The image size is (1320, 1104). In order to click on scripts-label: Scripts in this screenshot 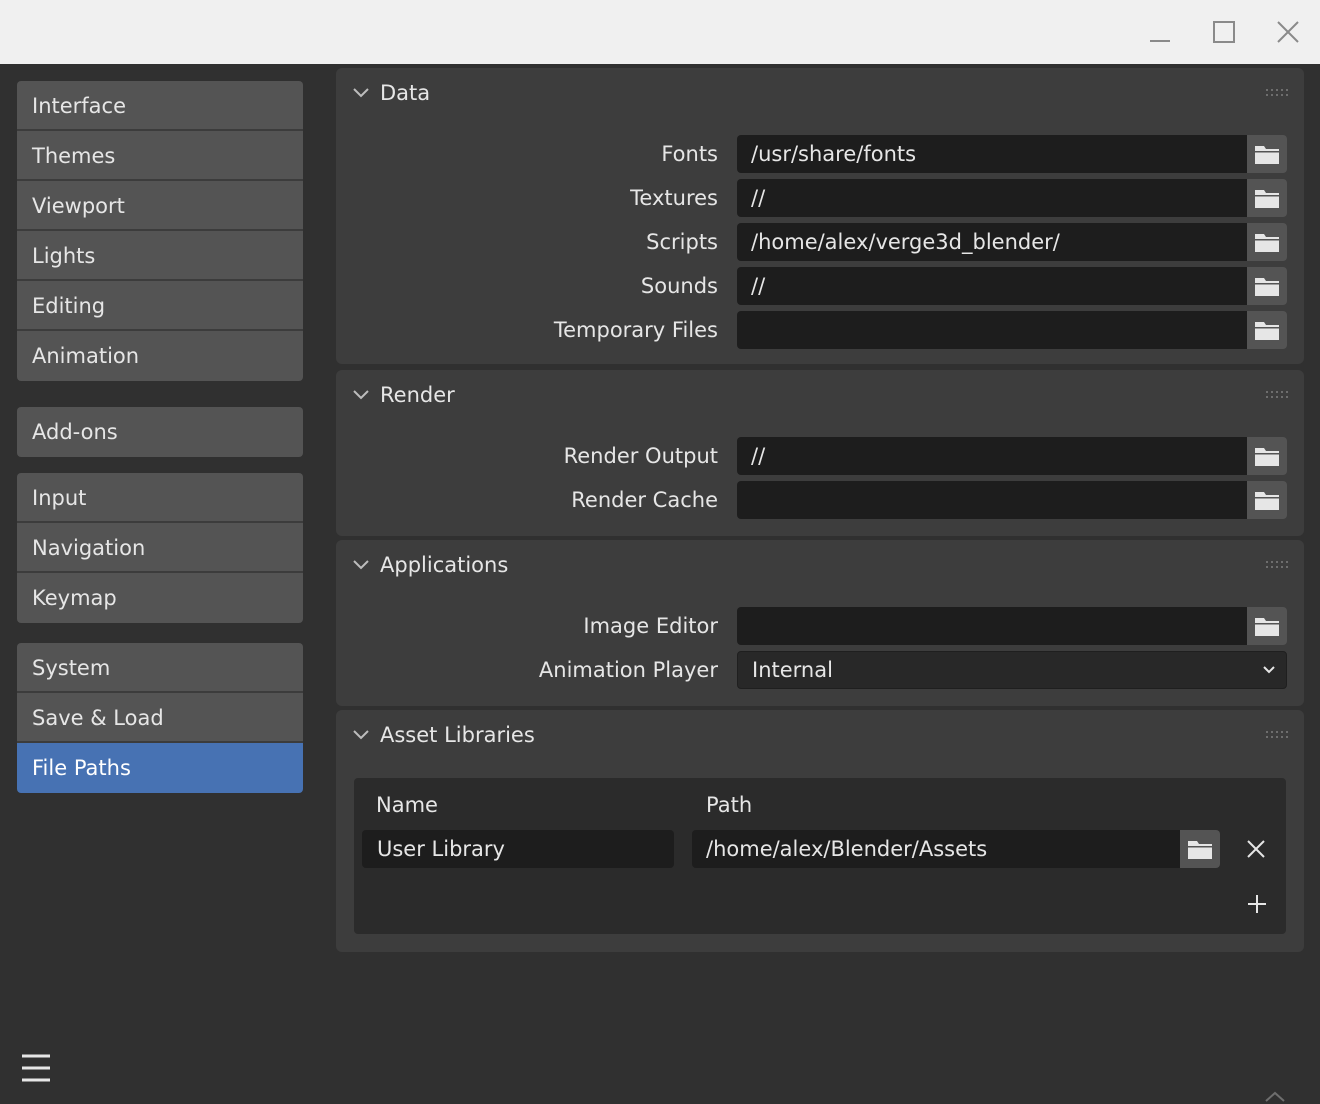, I will do `click(682, 242)`.